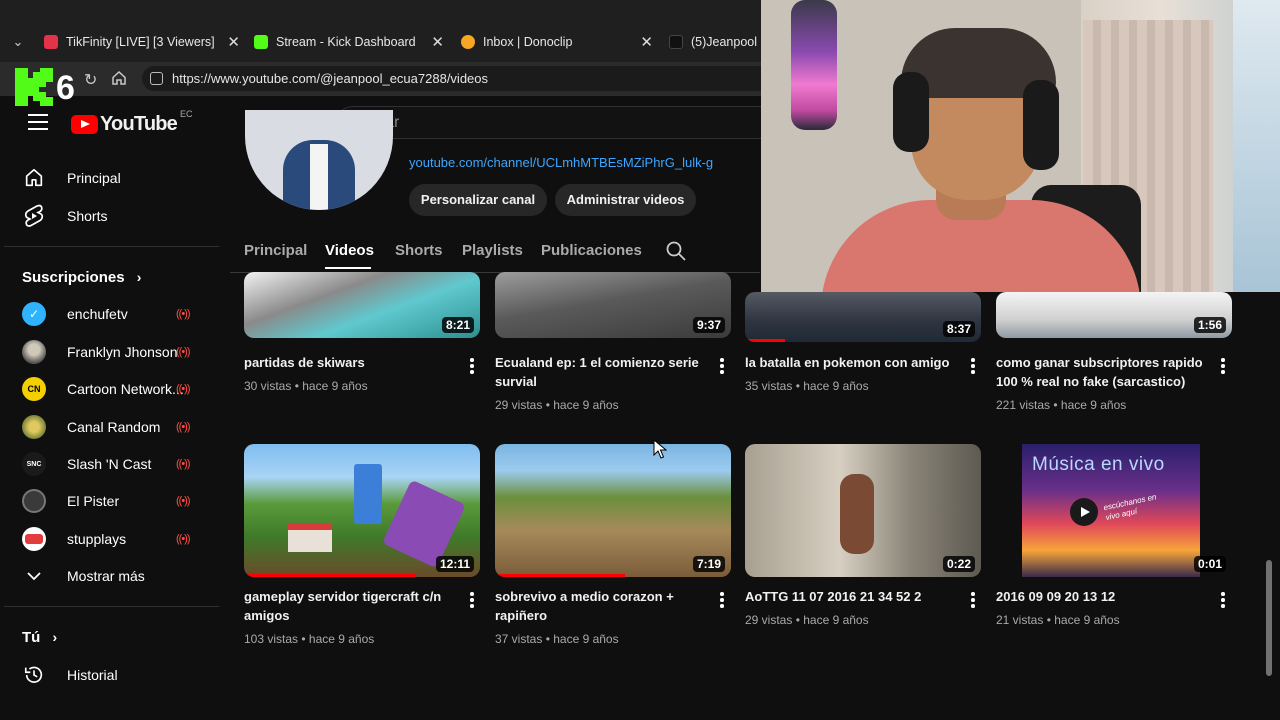  Describe the element at coordinates (18, 42) in the screenshot. I see `tab-search-chevron-icon: ⌄` at that location.